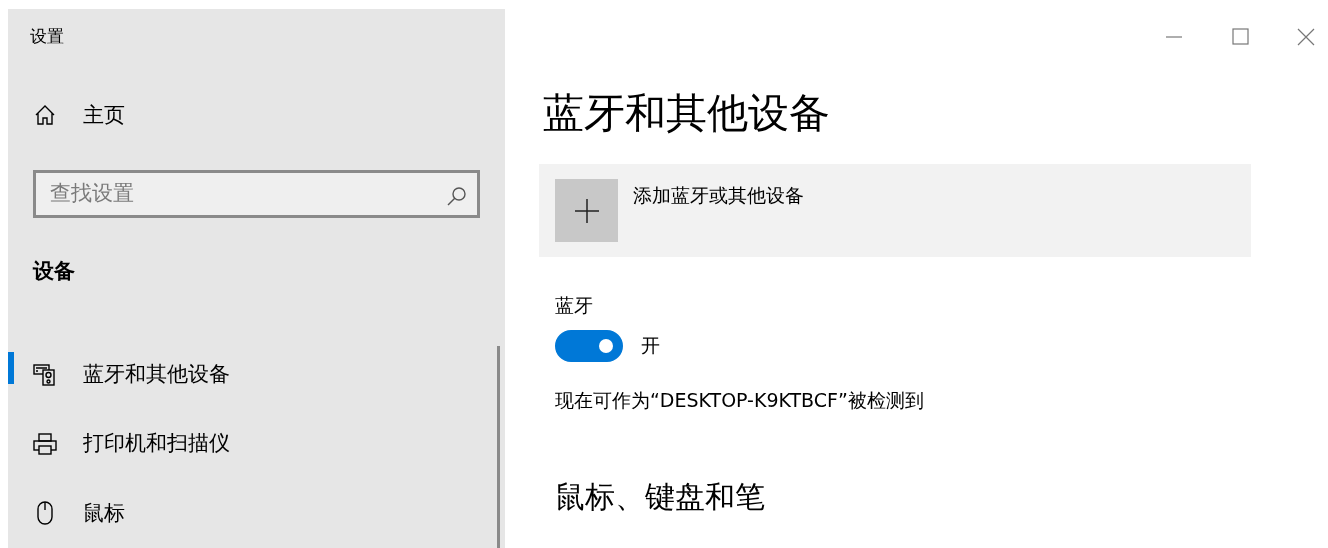  Describe the element at coordinates (256, 115) in the screenshot. I see `home-link: 主页` at that location.